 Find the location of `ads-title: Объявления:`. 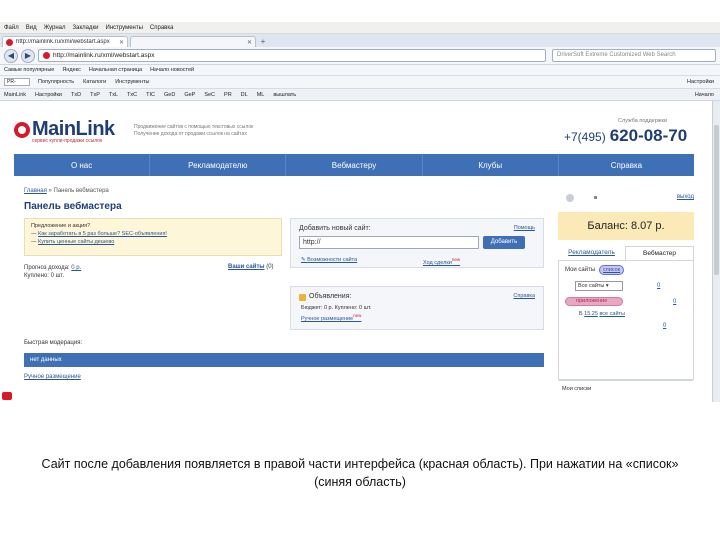

ads-title: Объявления: is located at coordinates (330, 296).